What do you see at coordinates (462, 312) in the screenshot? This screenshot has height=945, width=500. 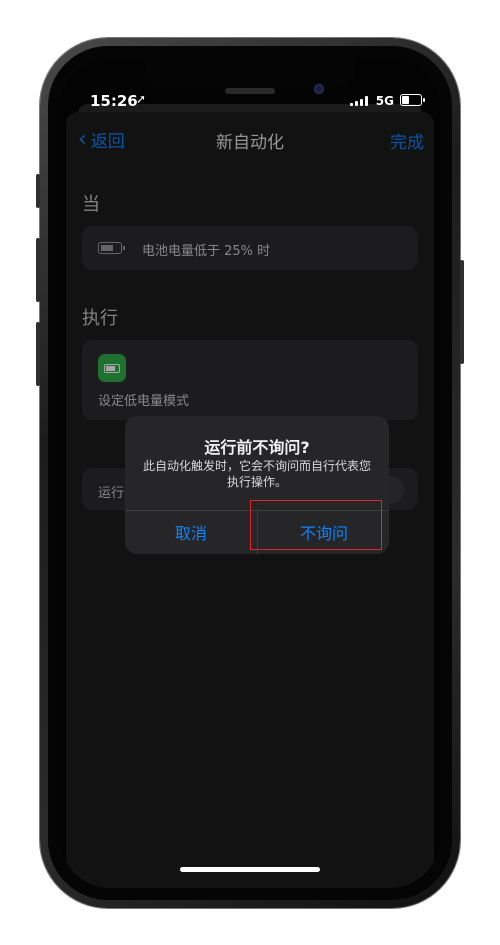 I see `power-button` at bounding box center [462, 312].